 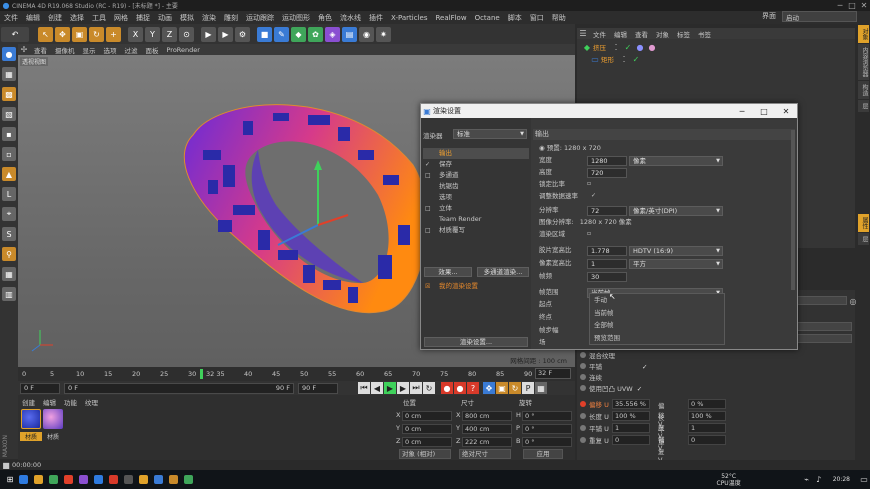 What do you see at coordinates (607, 161) in the screenshot?
I see `width-field: 1280` at bounding box center [607, 161].